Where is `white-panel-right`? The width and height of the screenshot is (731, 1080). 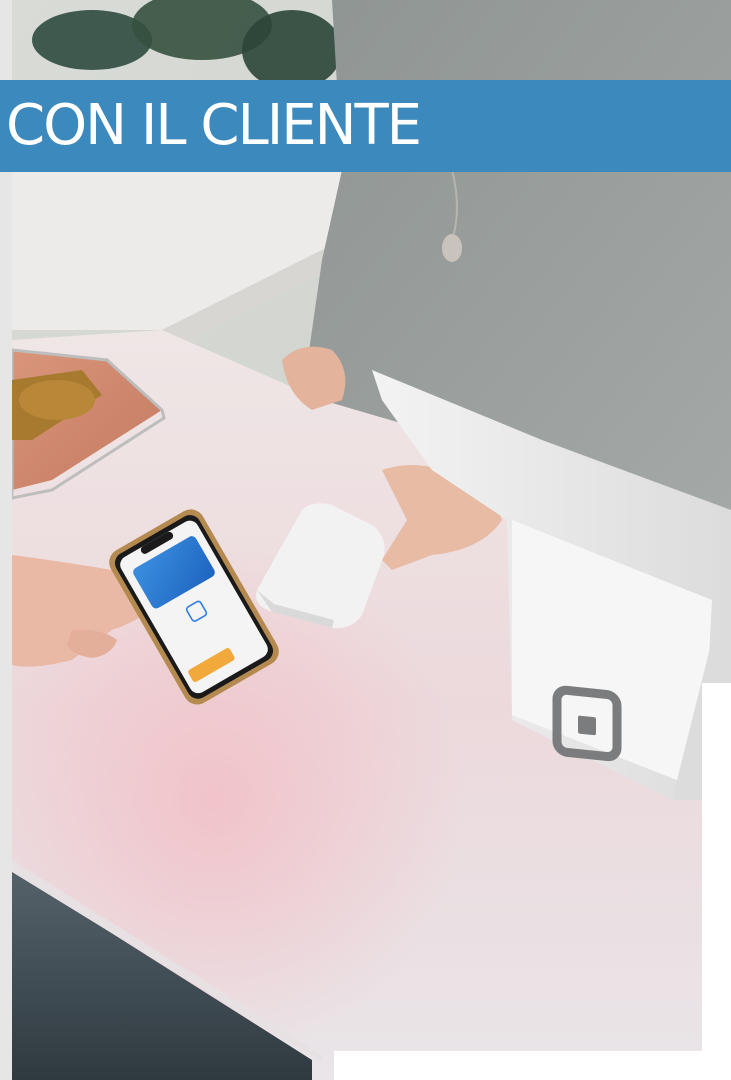 white-panel-right is located at coordinates (716, 881).